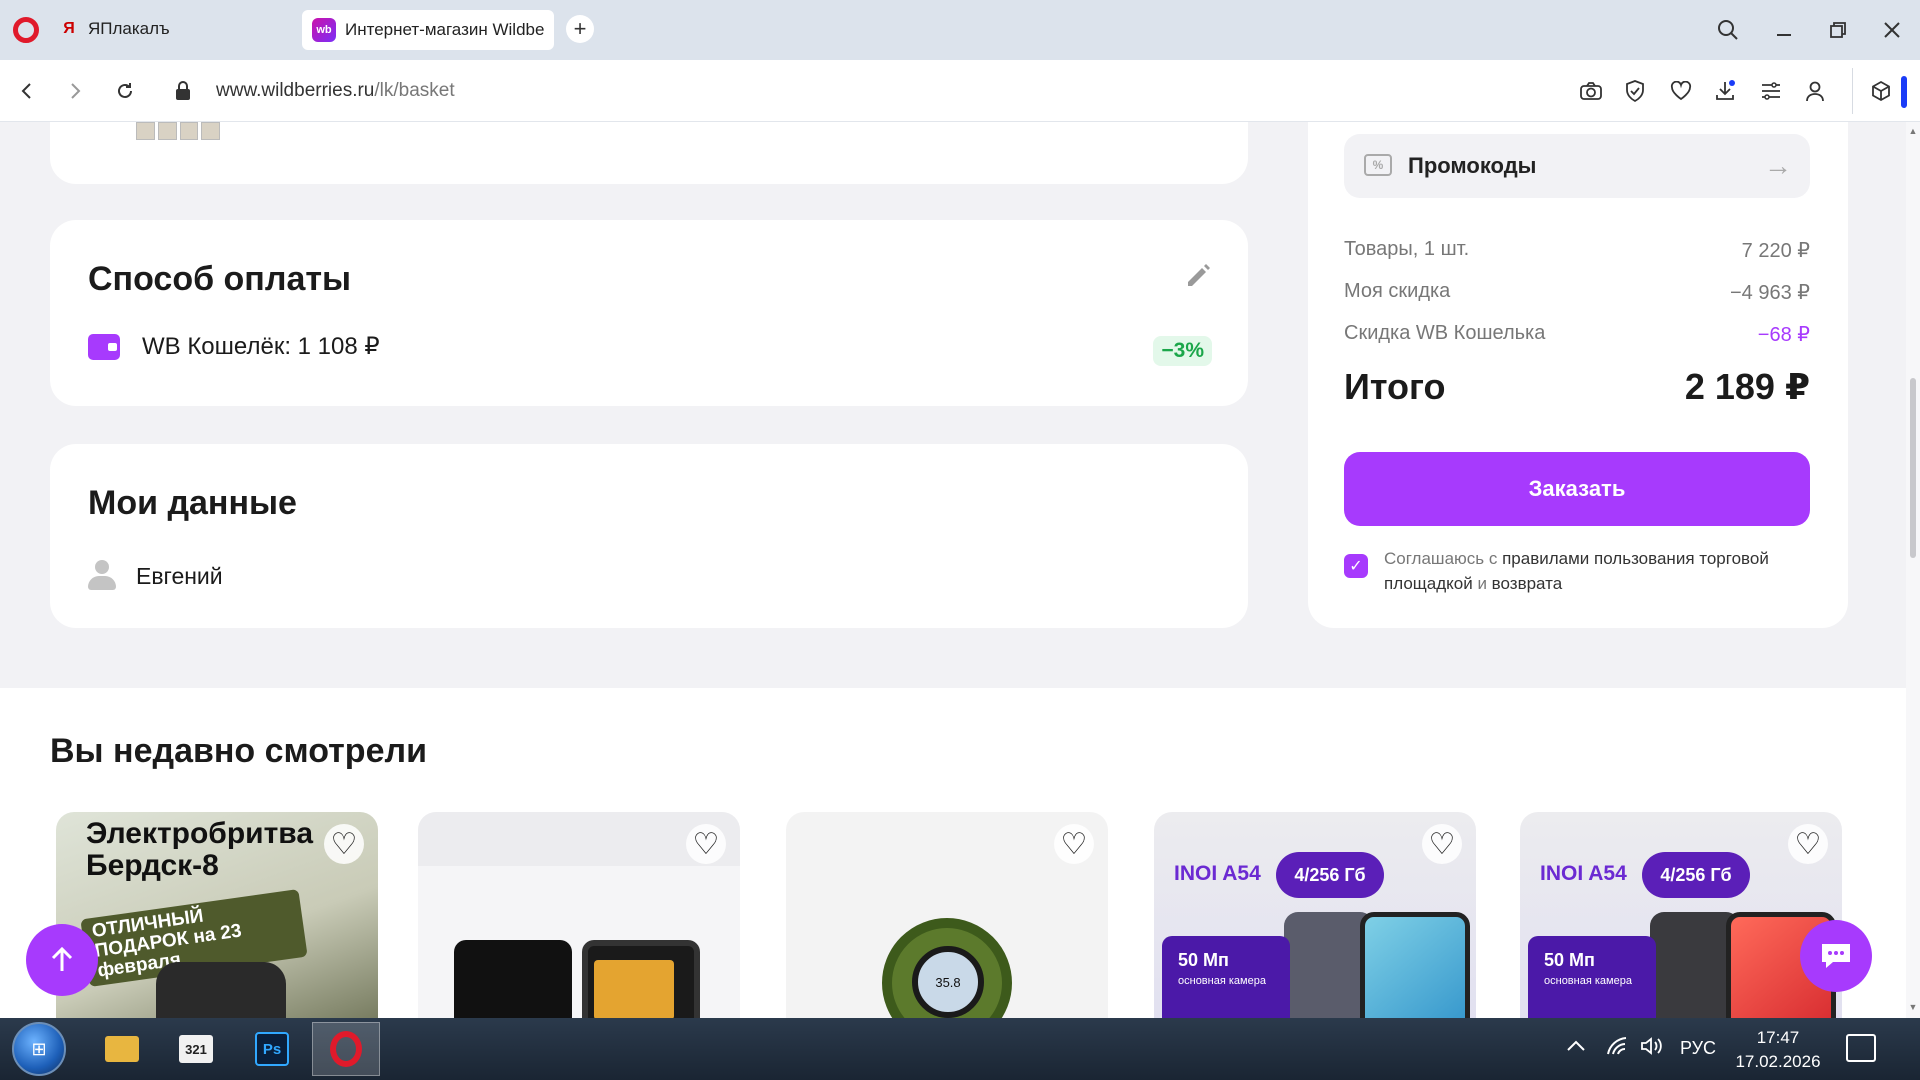  Describe the element at coordinates (295, 90) in the screenshot. I see `url-domain: www.wildberries.ru` at that location.